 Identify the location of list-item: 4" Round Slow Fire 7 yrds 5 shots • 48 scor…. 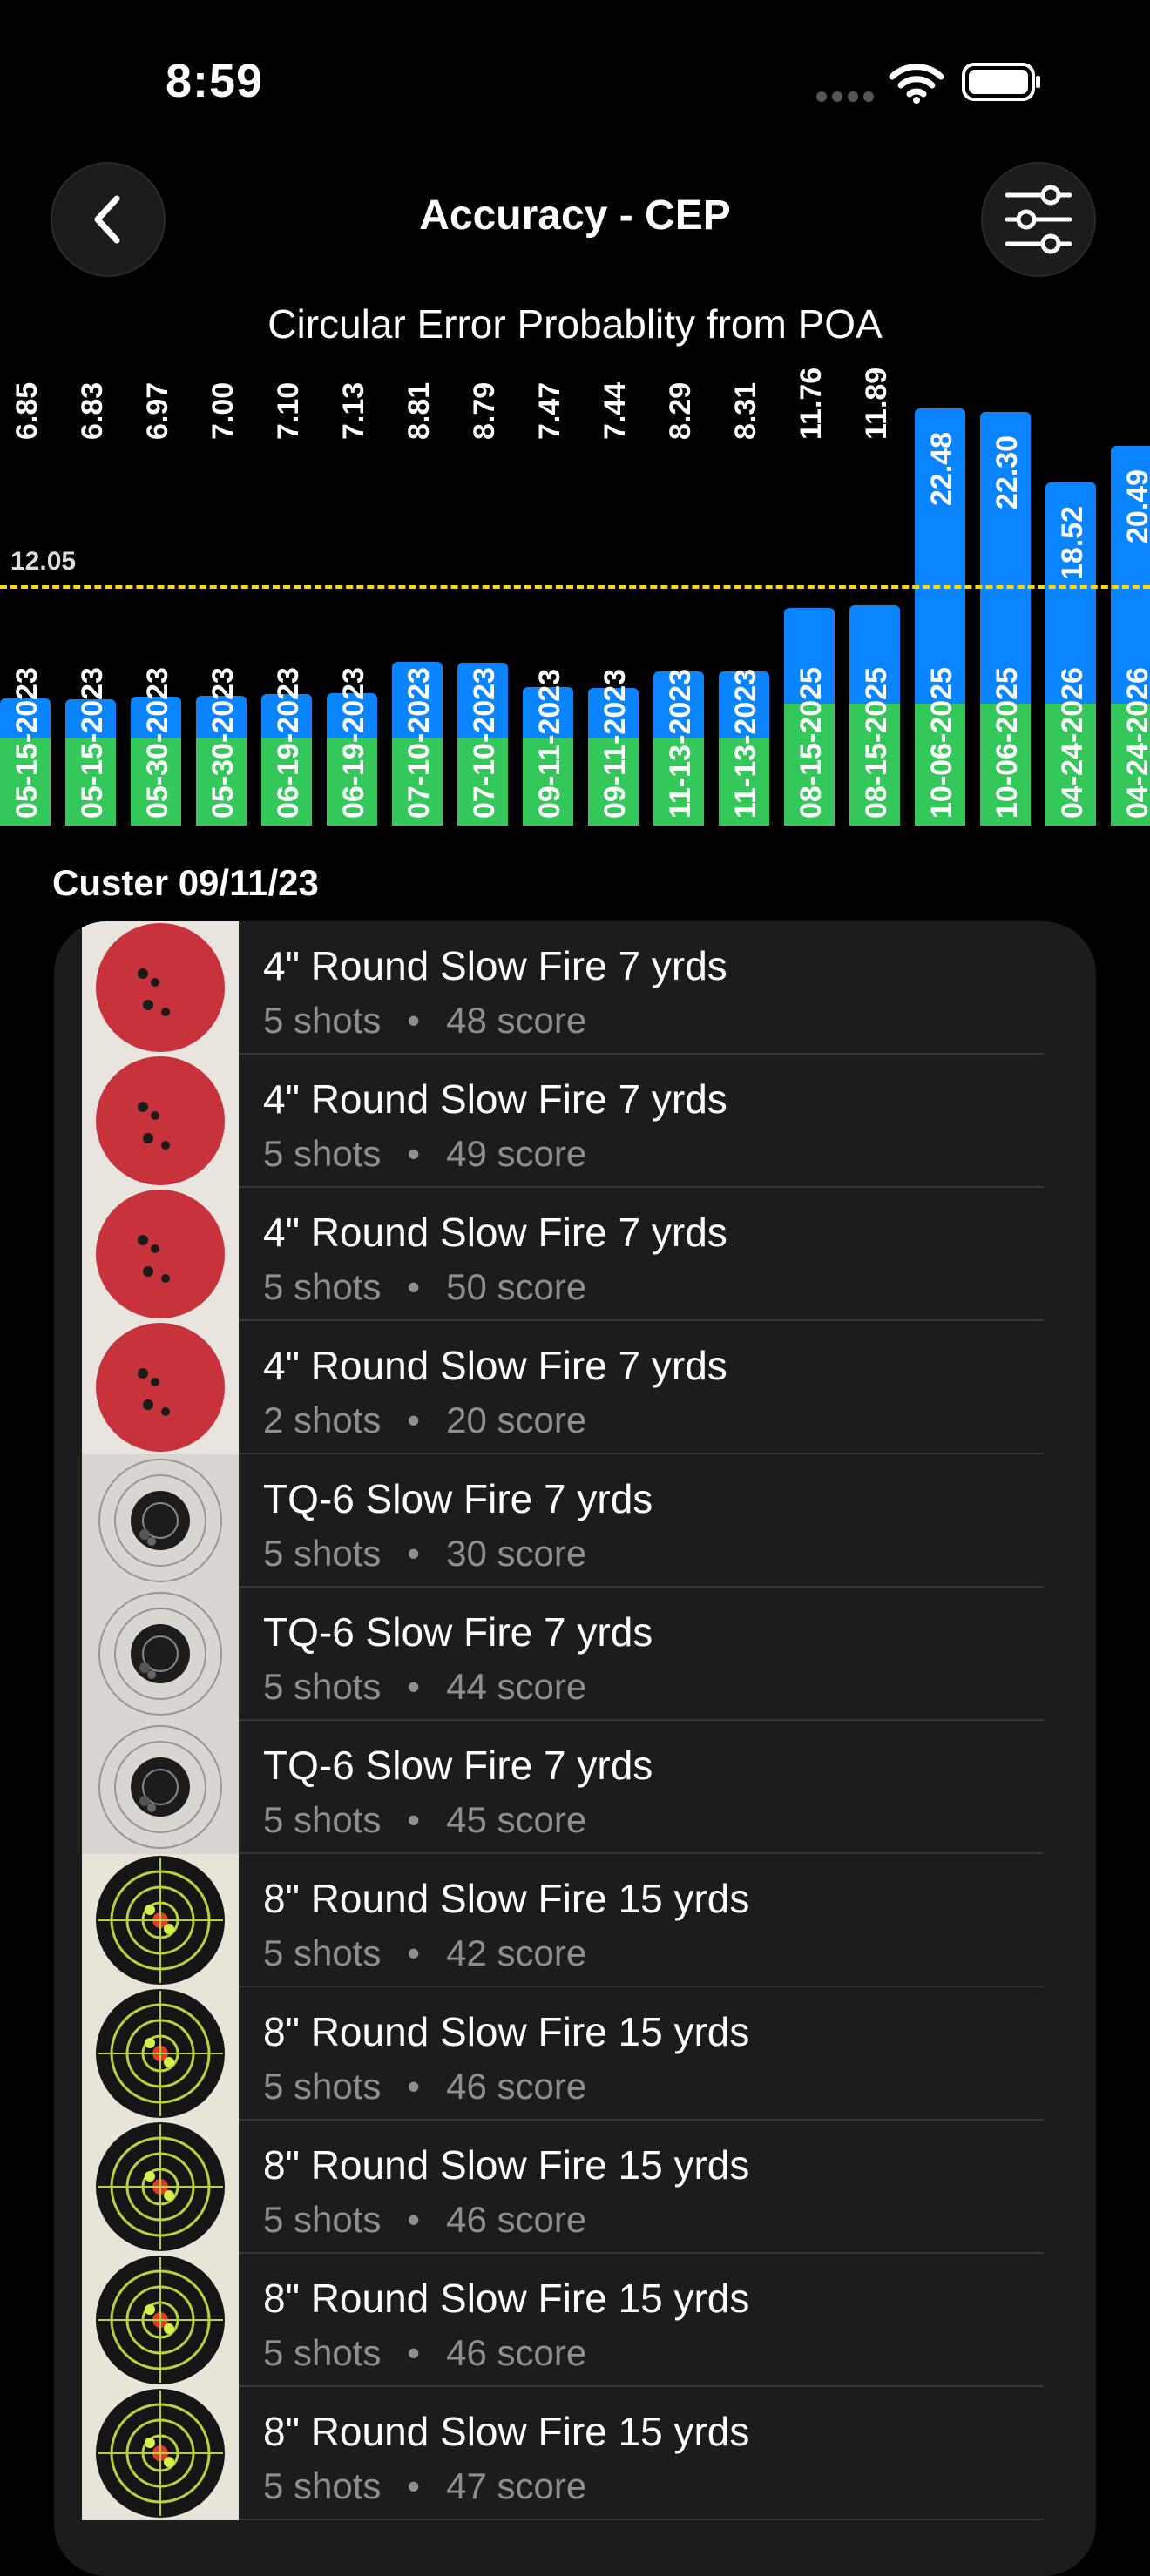
(575, 988).